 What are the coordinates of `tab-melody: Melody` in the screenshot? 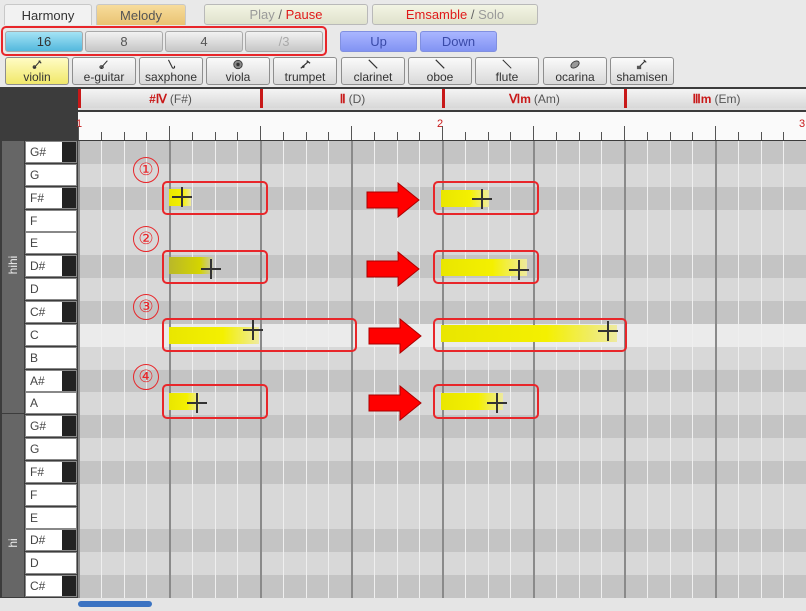 It's located at (141, 14).